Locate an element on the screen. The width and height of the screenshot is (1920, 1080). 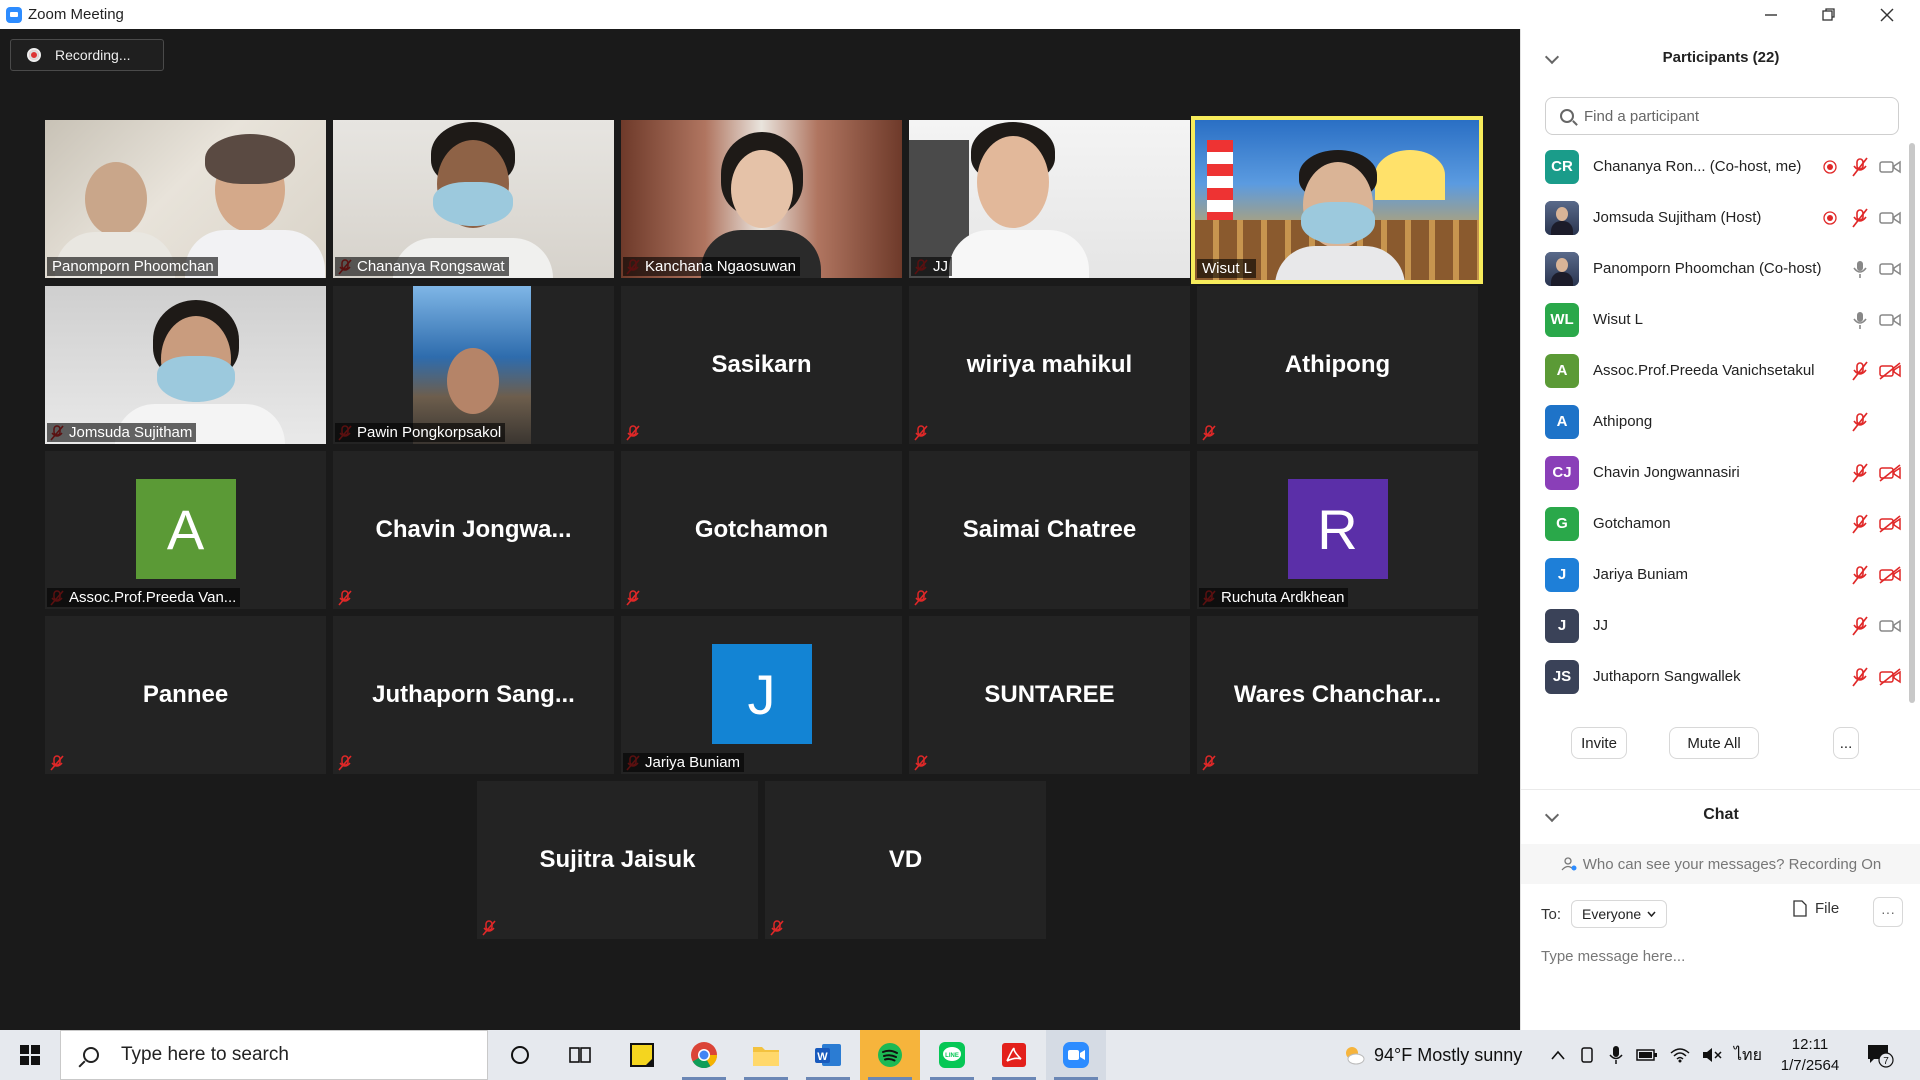
taskbar-spotify is located at coordinates (890, 1055).